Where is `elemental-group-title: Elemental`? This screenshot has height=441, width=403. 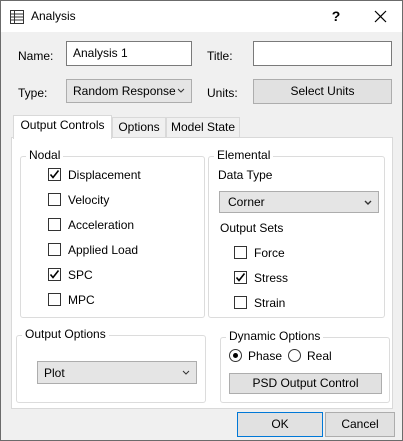
elemental-group-title: Elemental is located at coordinates (244, 155).